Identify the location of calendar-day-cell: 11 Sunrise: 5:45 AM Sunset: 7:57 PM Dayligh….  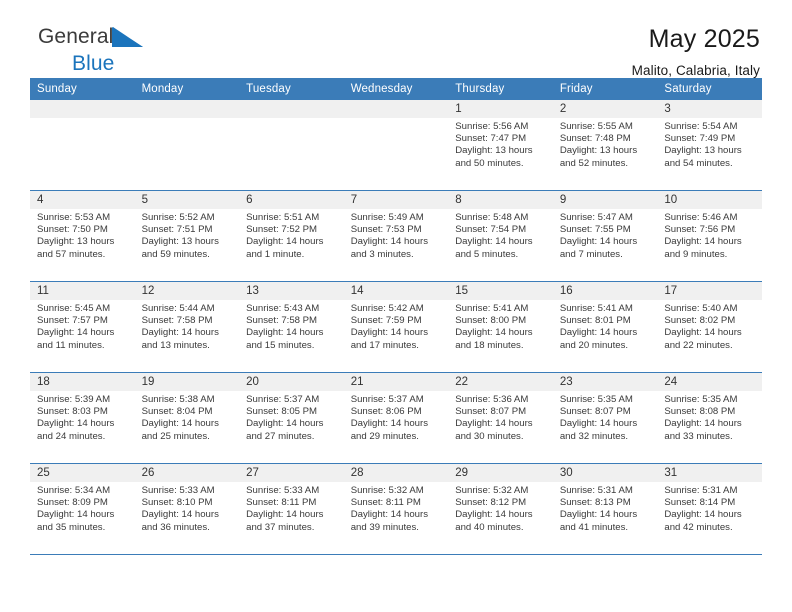
(82, 327).